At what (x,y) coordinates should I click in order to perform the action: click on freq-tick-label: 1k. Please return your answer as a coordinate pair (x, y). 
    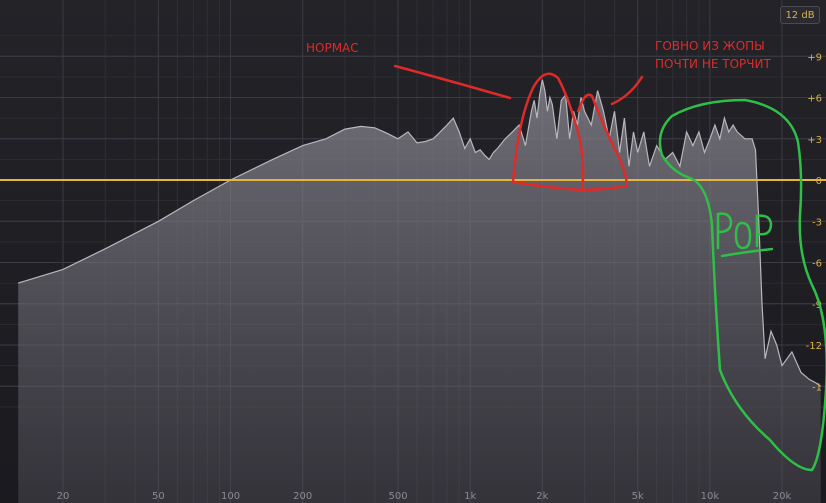
    Looking at the image, I should click on (470, 496).